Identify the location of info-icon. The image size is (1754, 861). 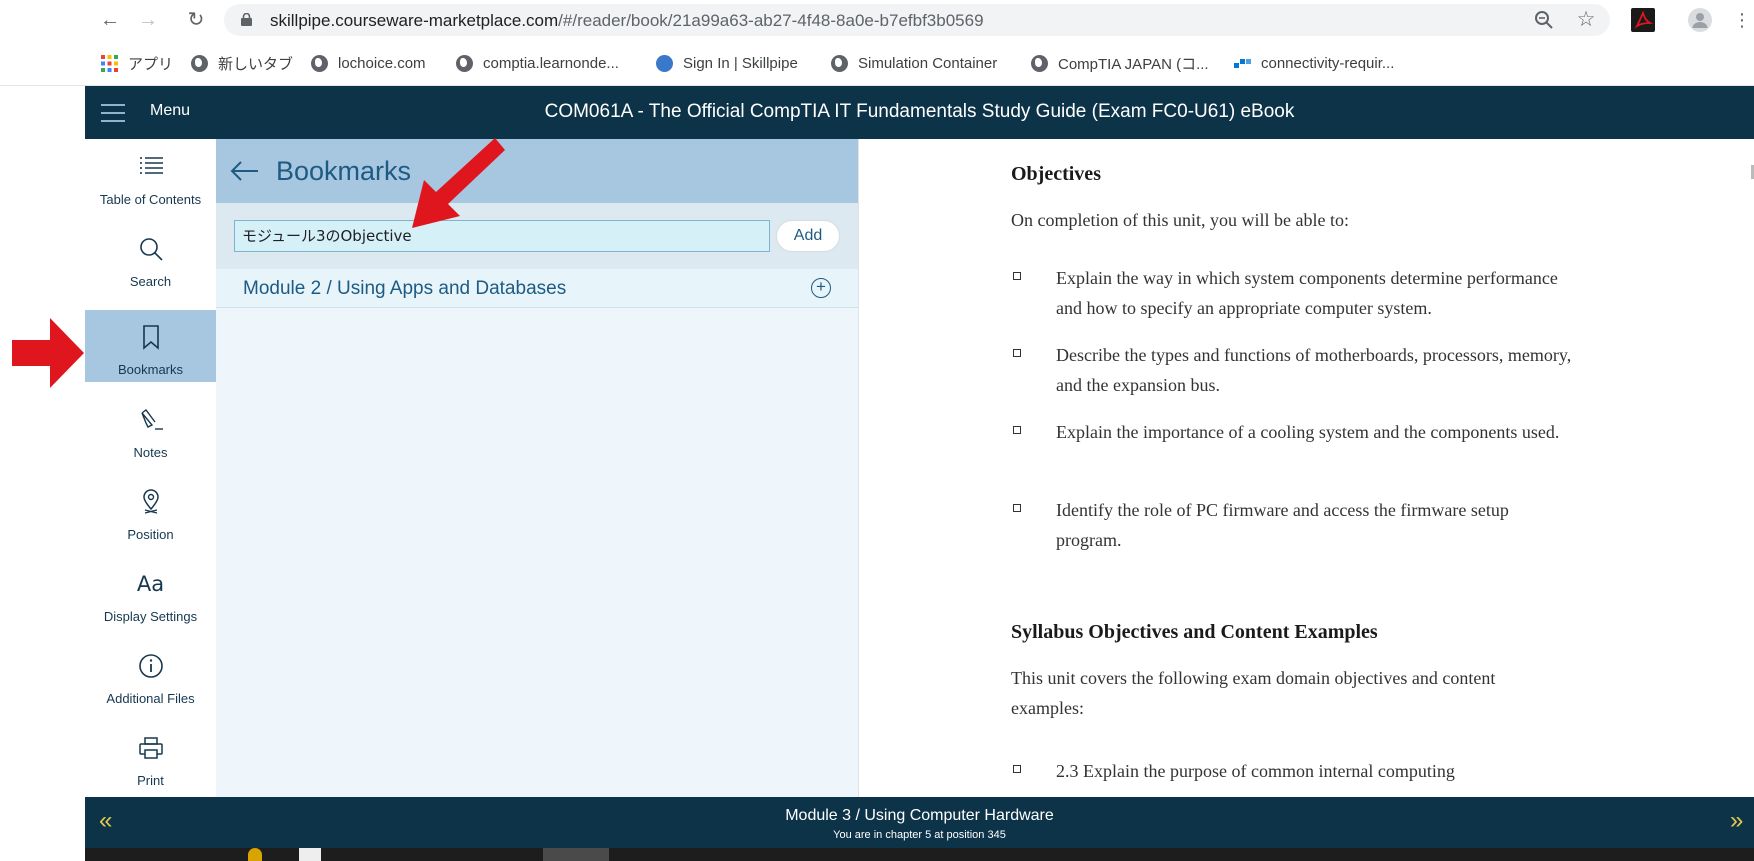
(150, 666).